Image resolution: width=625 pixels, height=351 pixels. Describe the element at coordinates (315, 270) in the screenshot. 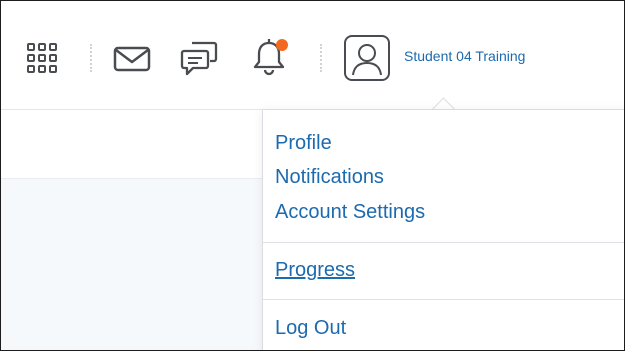

I see `menu-item-progress: Progress` at that location.